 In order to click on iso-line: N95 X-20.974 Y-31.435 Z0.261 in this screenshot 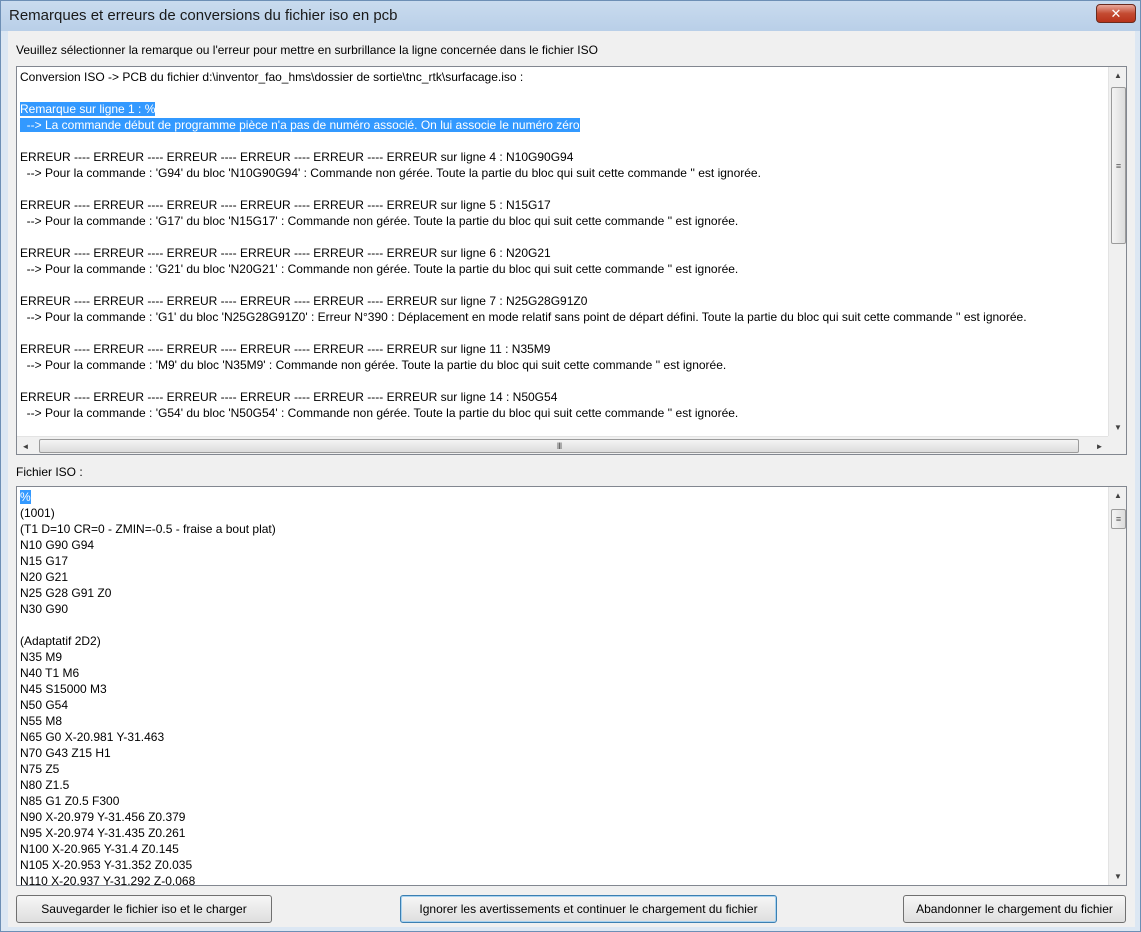, I will do `click(563, 833)`.